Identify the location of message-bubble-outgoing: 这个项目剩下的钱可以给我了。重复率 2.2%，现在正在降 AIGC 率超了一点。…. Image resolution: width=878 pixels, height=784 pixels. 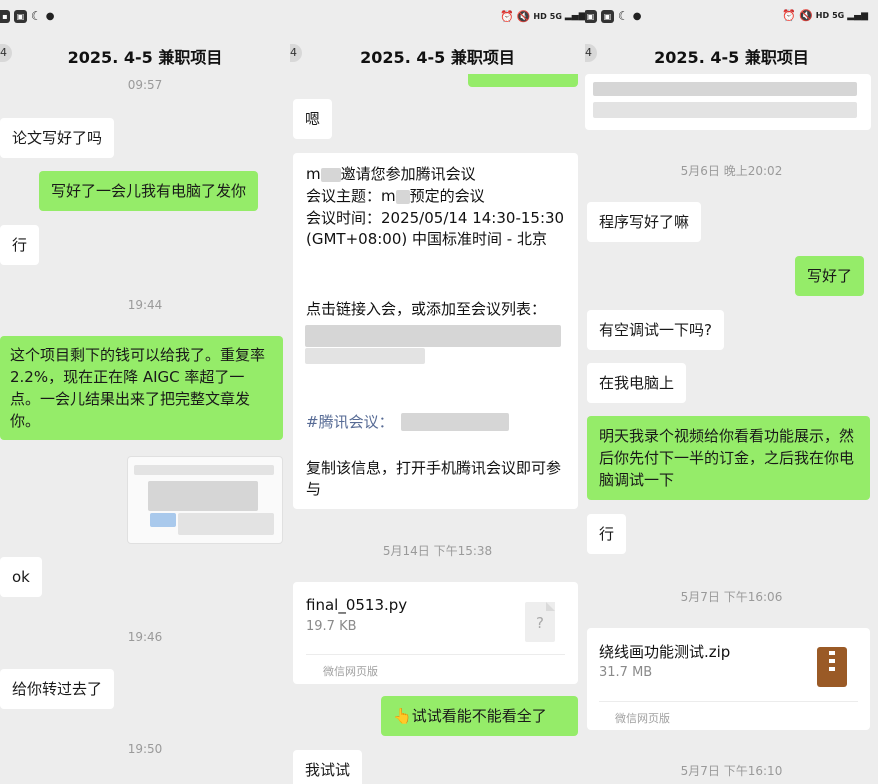
(141, 388).